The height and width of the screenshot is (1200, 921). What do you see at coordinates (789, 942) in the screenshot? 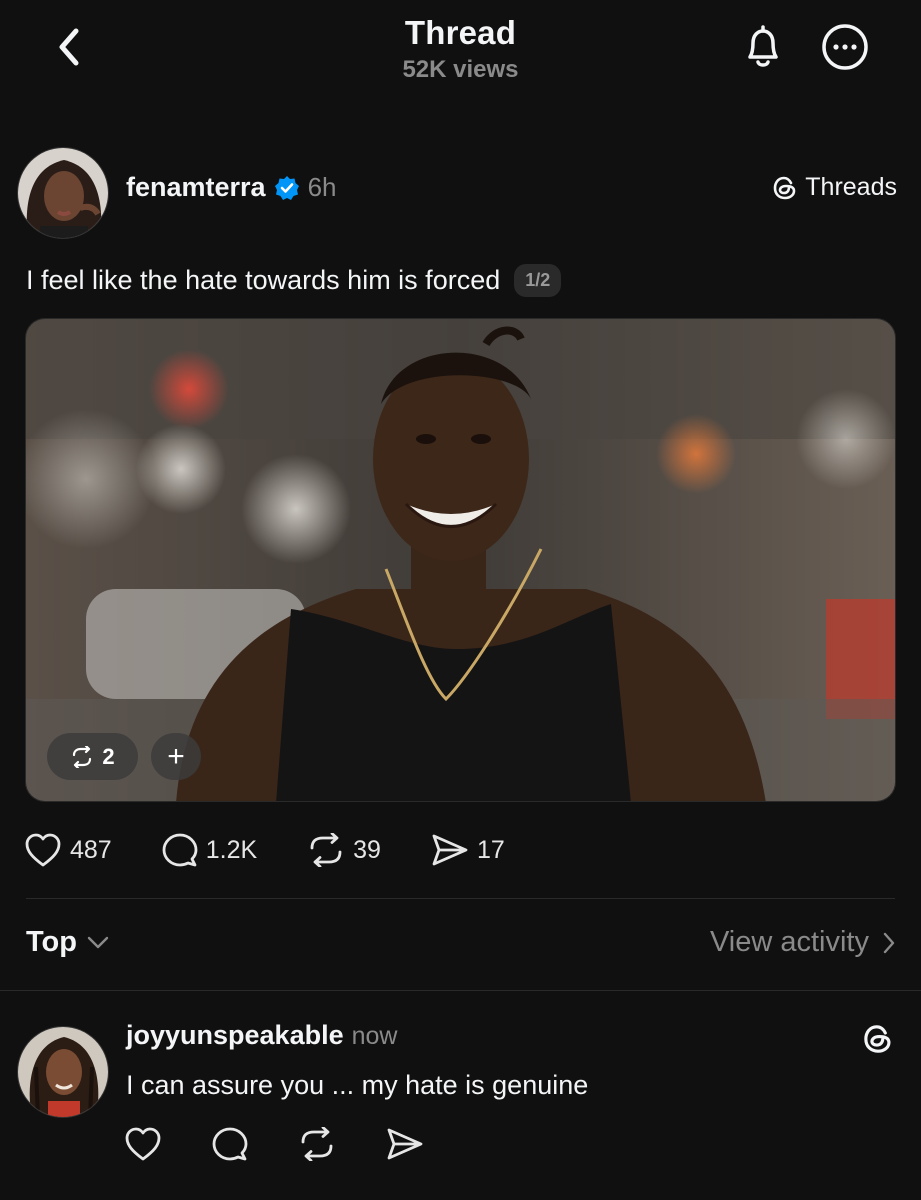
I see `view-activity-label: View activity` at bounding box center [789, 942].